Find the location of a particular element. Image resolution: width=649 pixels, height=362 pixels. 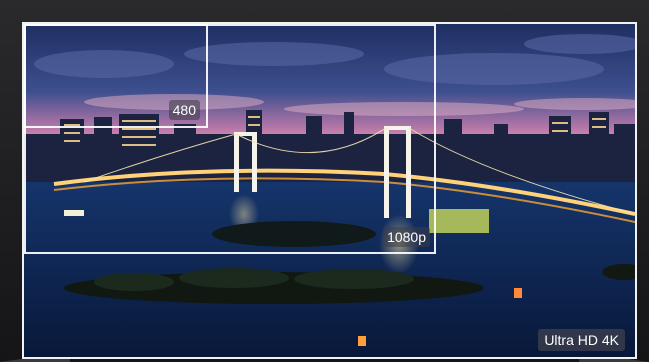

resolution-label-480: 480 is located at coordinates (184, 110).